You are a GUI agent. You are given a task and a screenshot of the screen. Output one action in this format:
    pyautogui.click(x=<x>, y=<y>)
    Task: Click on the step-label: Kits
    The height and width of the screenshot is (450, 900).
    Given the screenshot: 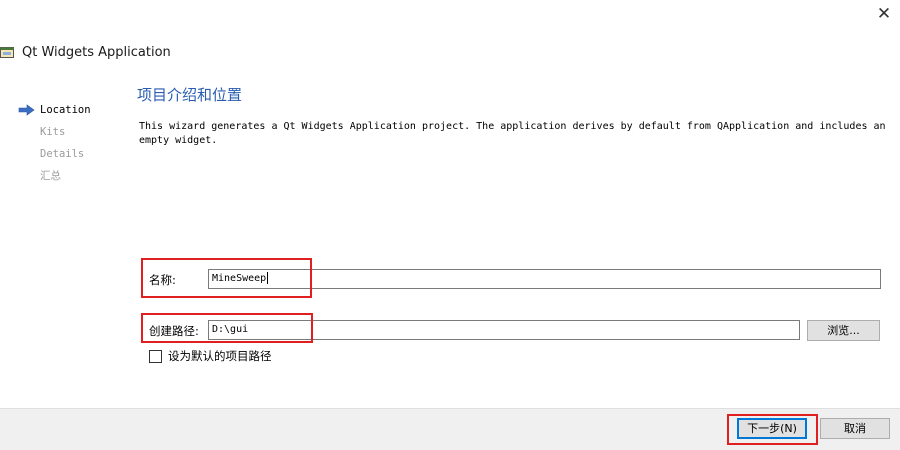 What is the action you would take?
    pyautogui.click(x=53, y=132)
    